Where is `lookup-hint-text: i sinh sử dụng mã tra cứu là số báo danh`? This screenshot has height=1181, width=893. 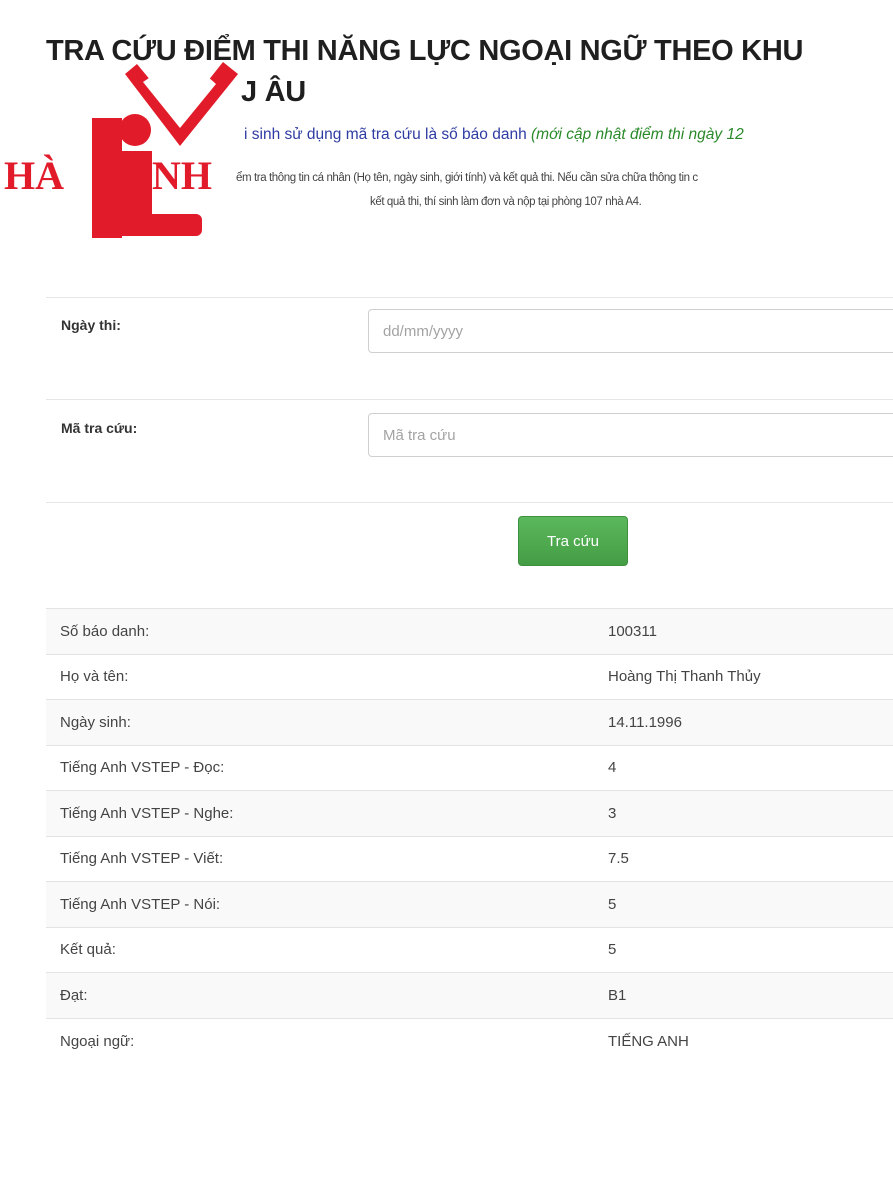
lookup-hint-text: i sinh sử dụng mã tra cứu là số báo danh is located at coordinates (387, 134).